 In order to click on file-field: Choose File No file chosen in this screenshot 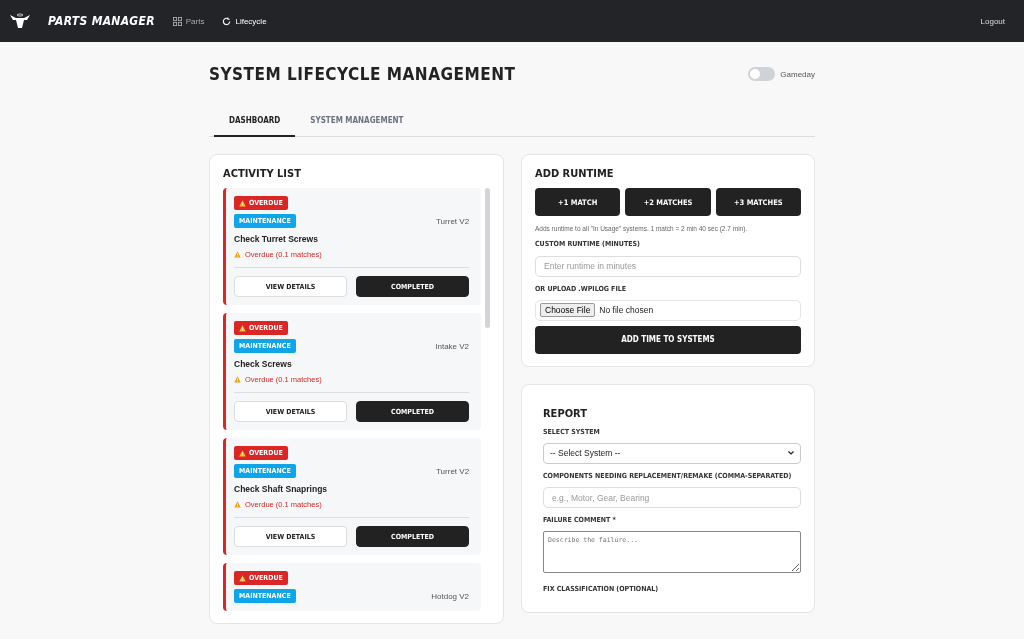, I will do `click(668, 310)`.